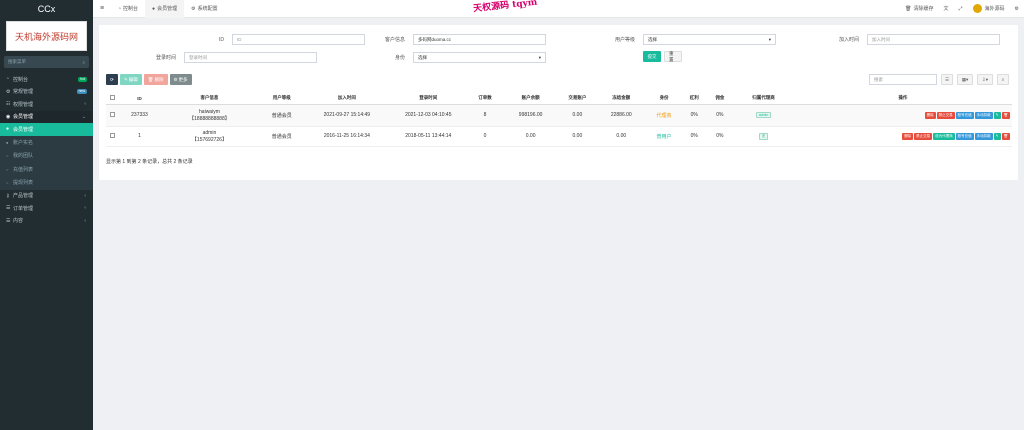 The width and height of the screenshot is (1024, 430). Describe the element at coordinates (960, 9) in the screenshot. I see `fullscreen-icon: ⤢` at that location.